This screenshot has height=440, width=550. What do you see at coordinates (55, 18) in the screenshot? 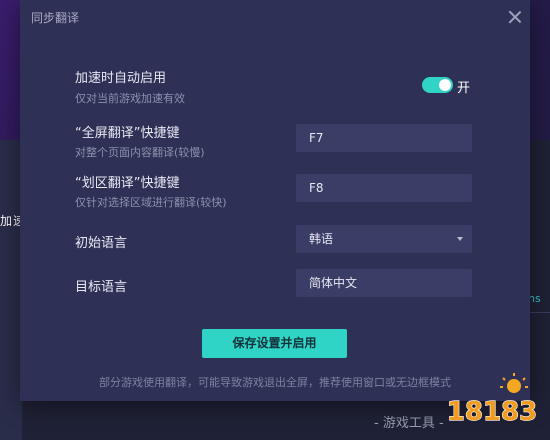
I see `dialog-title: 同步翻译` at bounding box center [55, 18].